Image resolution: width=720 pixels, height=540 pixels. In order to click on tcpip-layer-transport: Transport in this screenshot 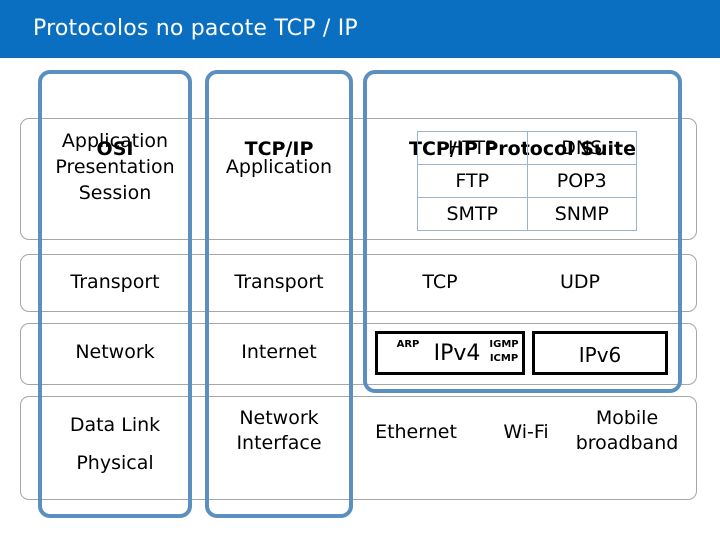, I will do `click(279, 282)`.